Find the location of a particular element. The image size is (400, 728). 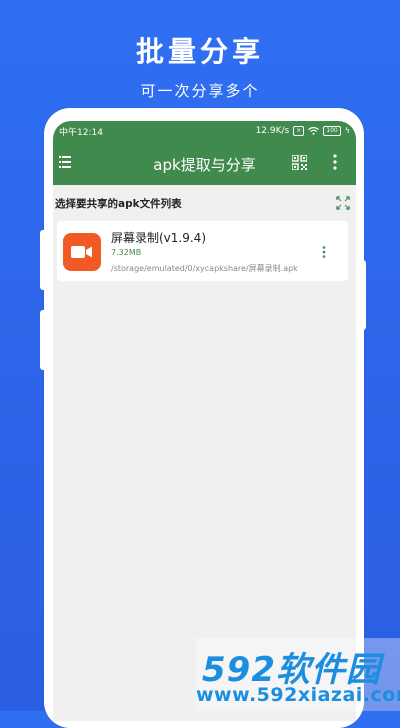

video-camera-icon is located at coordinates (82, 252).